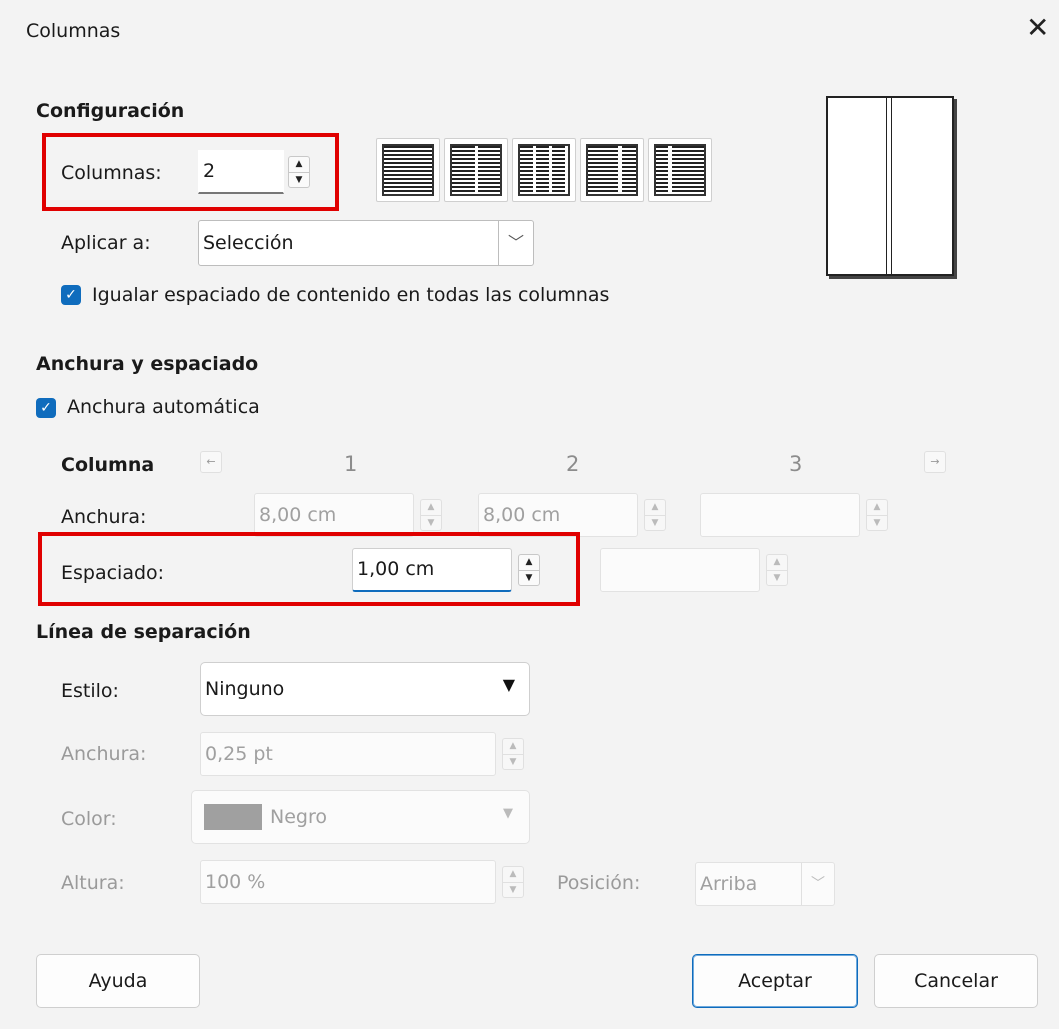  Describe the element at coordinates (877, 515) in the screenshot. I see `width-stepper-3: ▲ ▼` at that location.